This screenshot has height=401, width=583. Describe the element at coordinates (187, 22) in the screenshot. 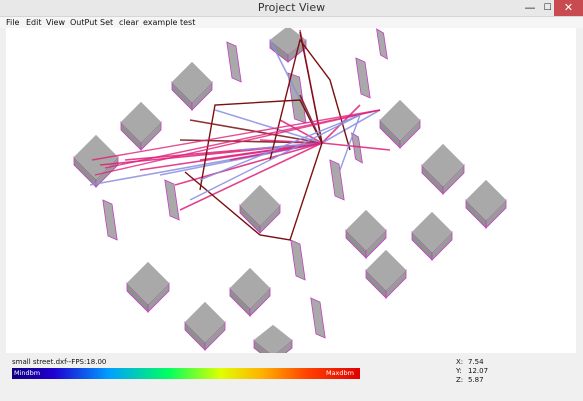

I see `menu-test: test` at that location.